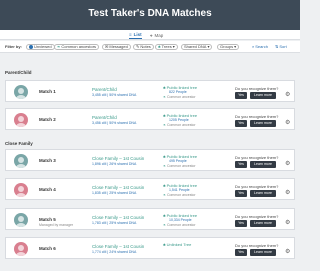 The width and height of the screenshot is (320, 271). I want to click on filter-messaged-label: Messaged, so click(118, 46).